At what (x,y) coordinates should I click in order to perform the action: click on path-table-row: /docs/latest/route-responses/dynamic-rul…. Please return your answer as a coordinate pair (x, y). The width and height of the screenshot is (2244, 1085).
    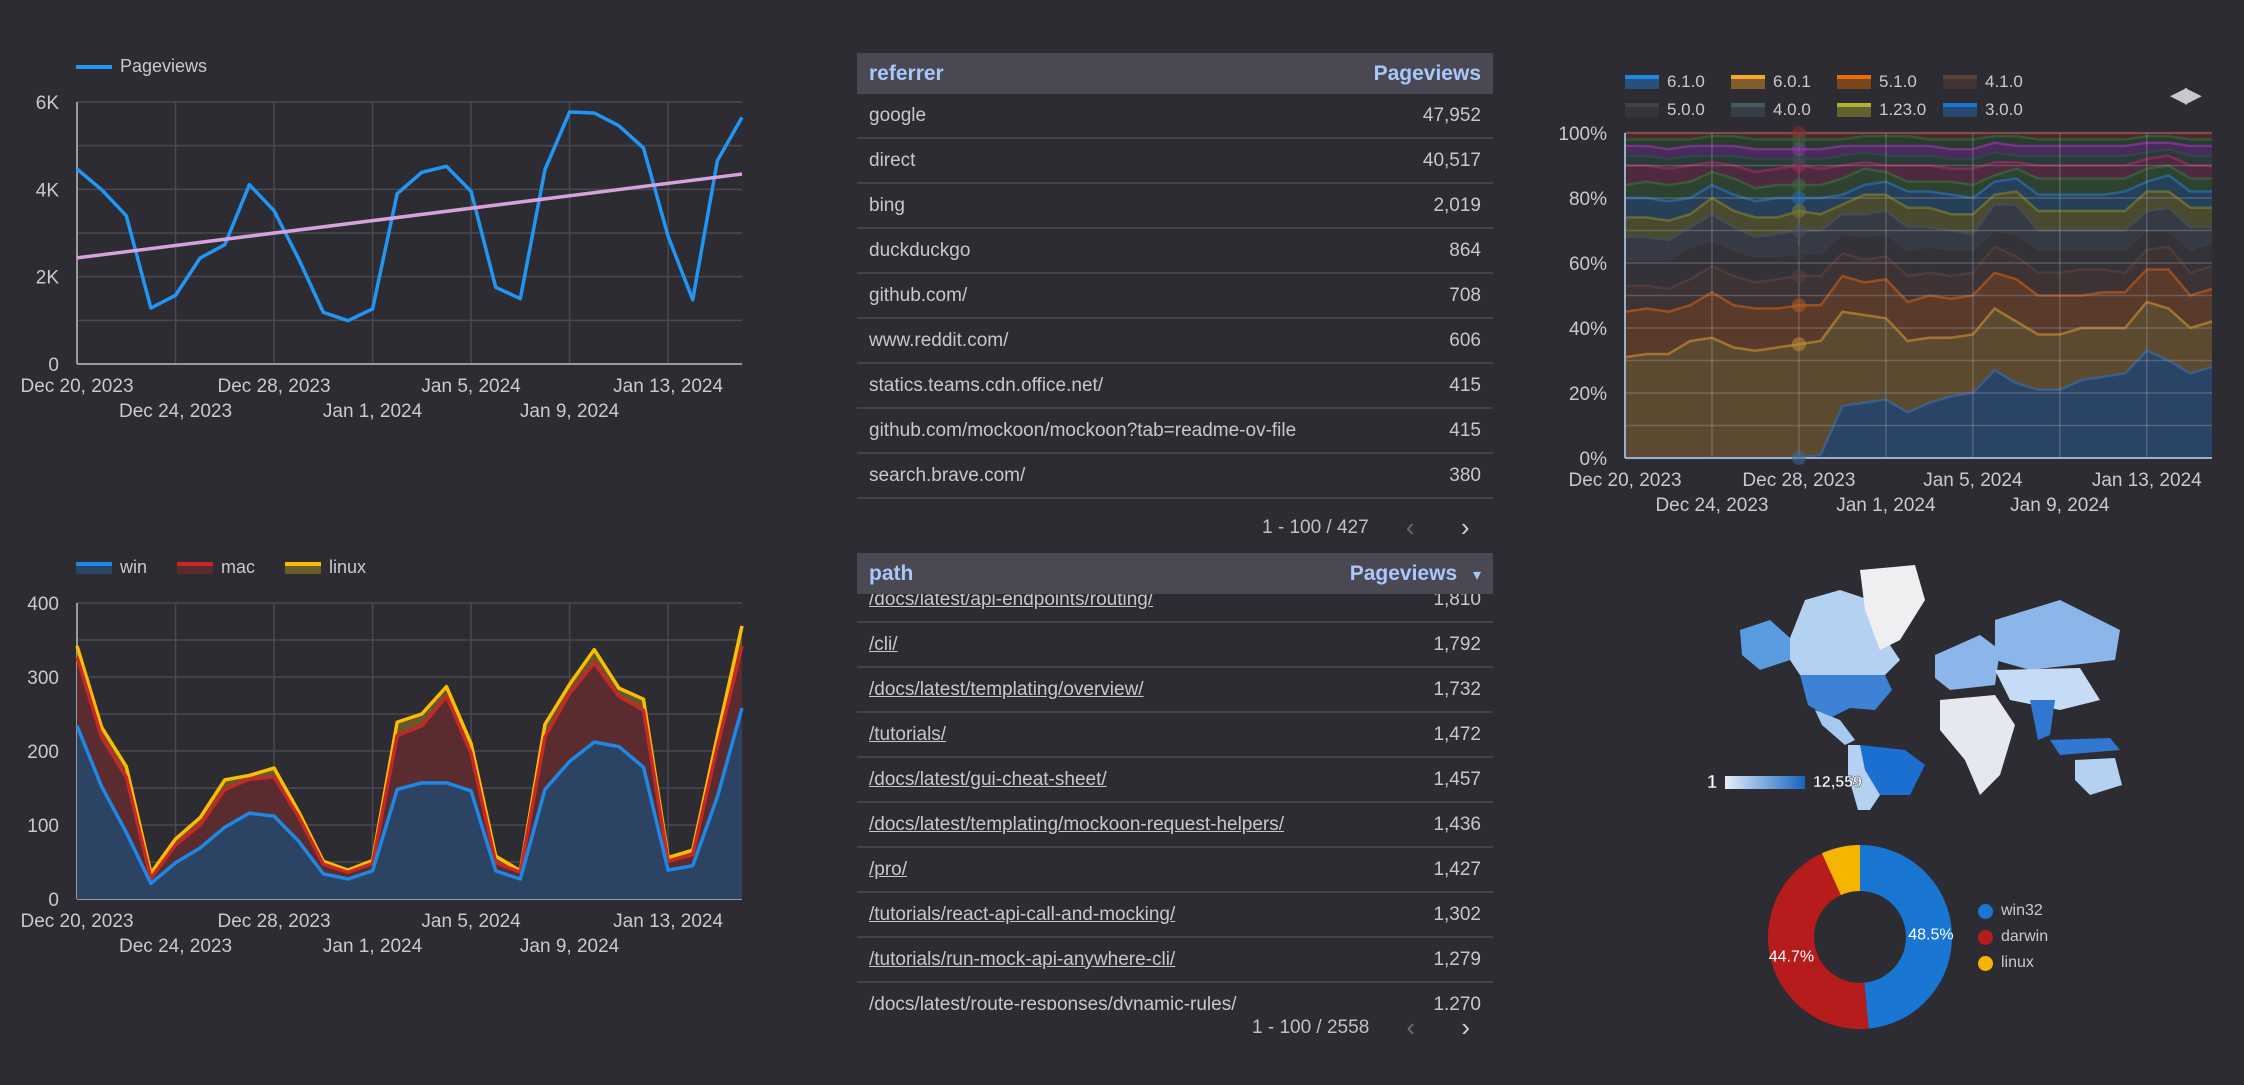
    Looking at the image, I should click on (1175, 997).